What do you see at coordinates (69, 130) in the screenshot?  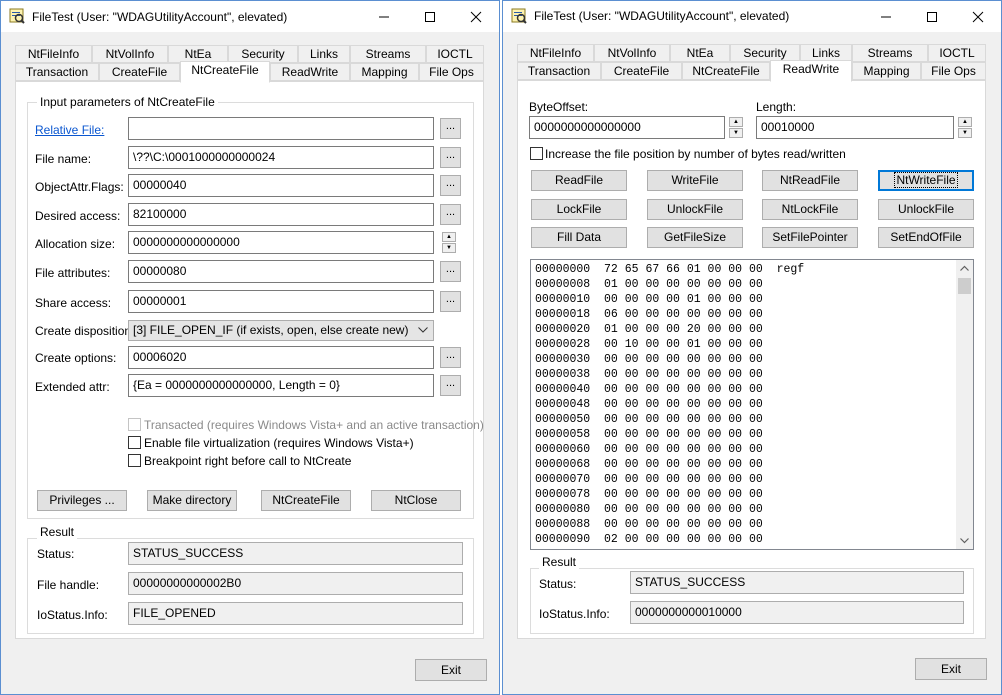 I see `relative-file-link: Relative File:` at bounding box center [69, 130].